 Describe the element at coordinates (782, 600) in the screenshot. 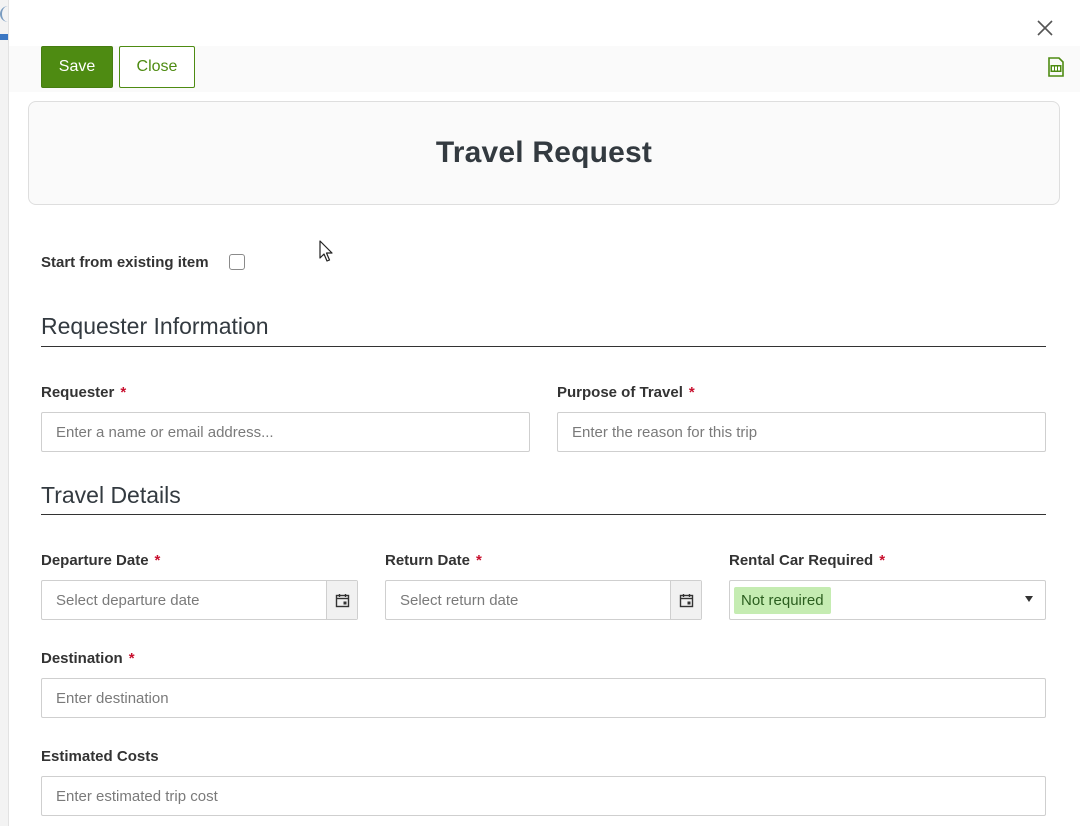

I see `rental-car-selected-value: Not required` at that location.